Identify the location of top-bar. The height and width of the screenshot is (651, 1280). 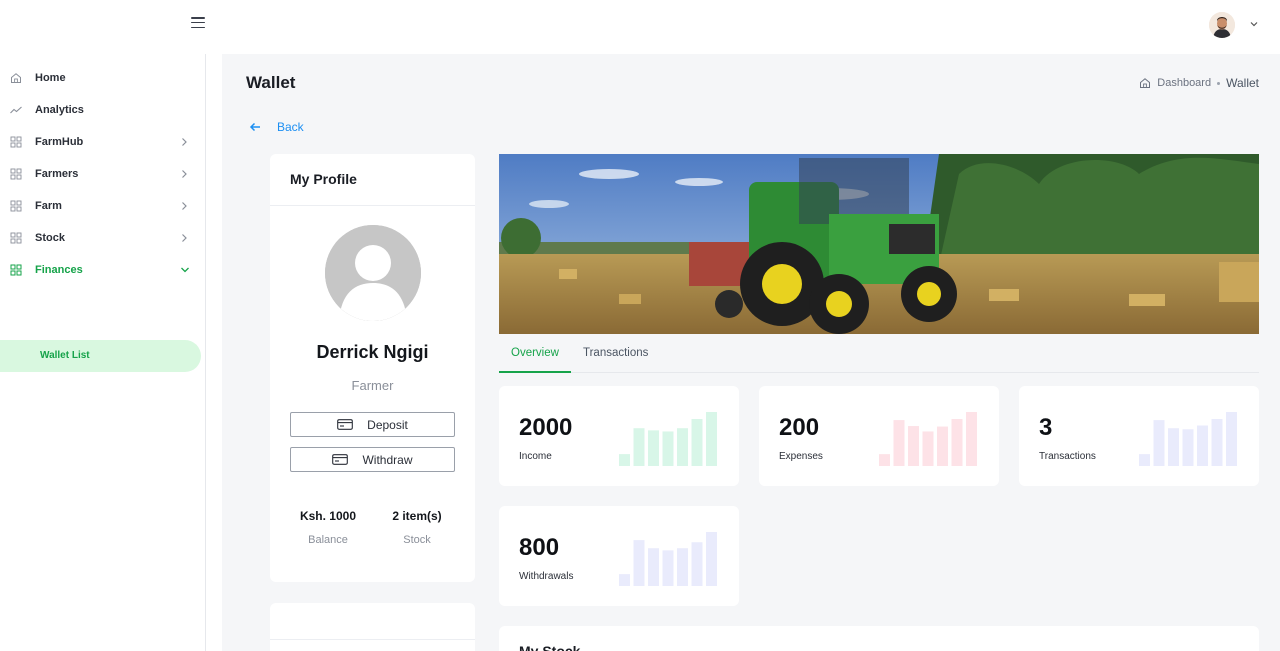
(640, 27).